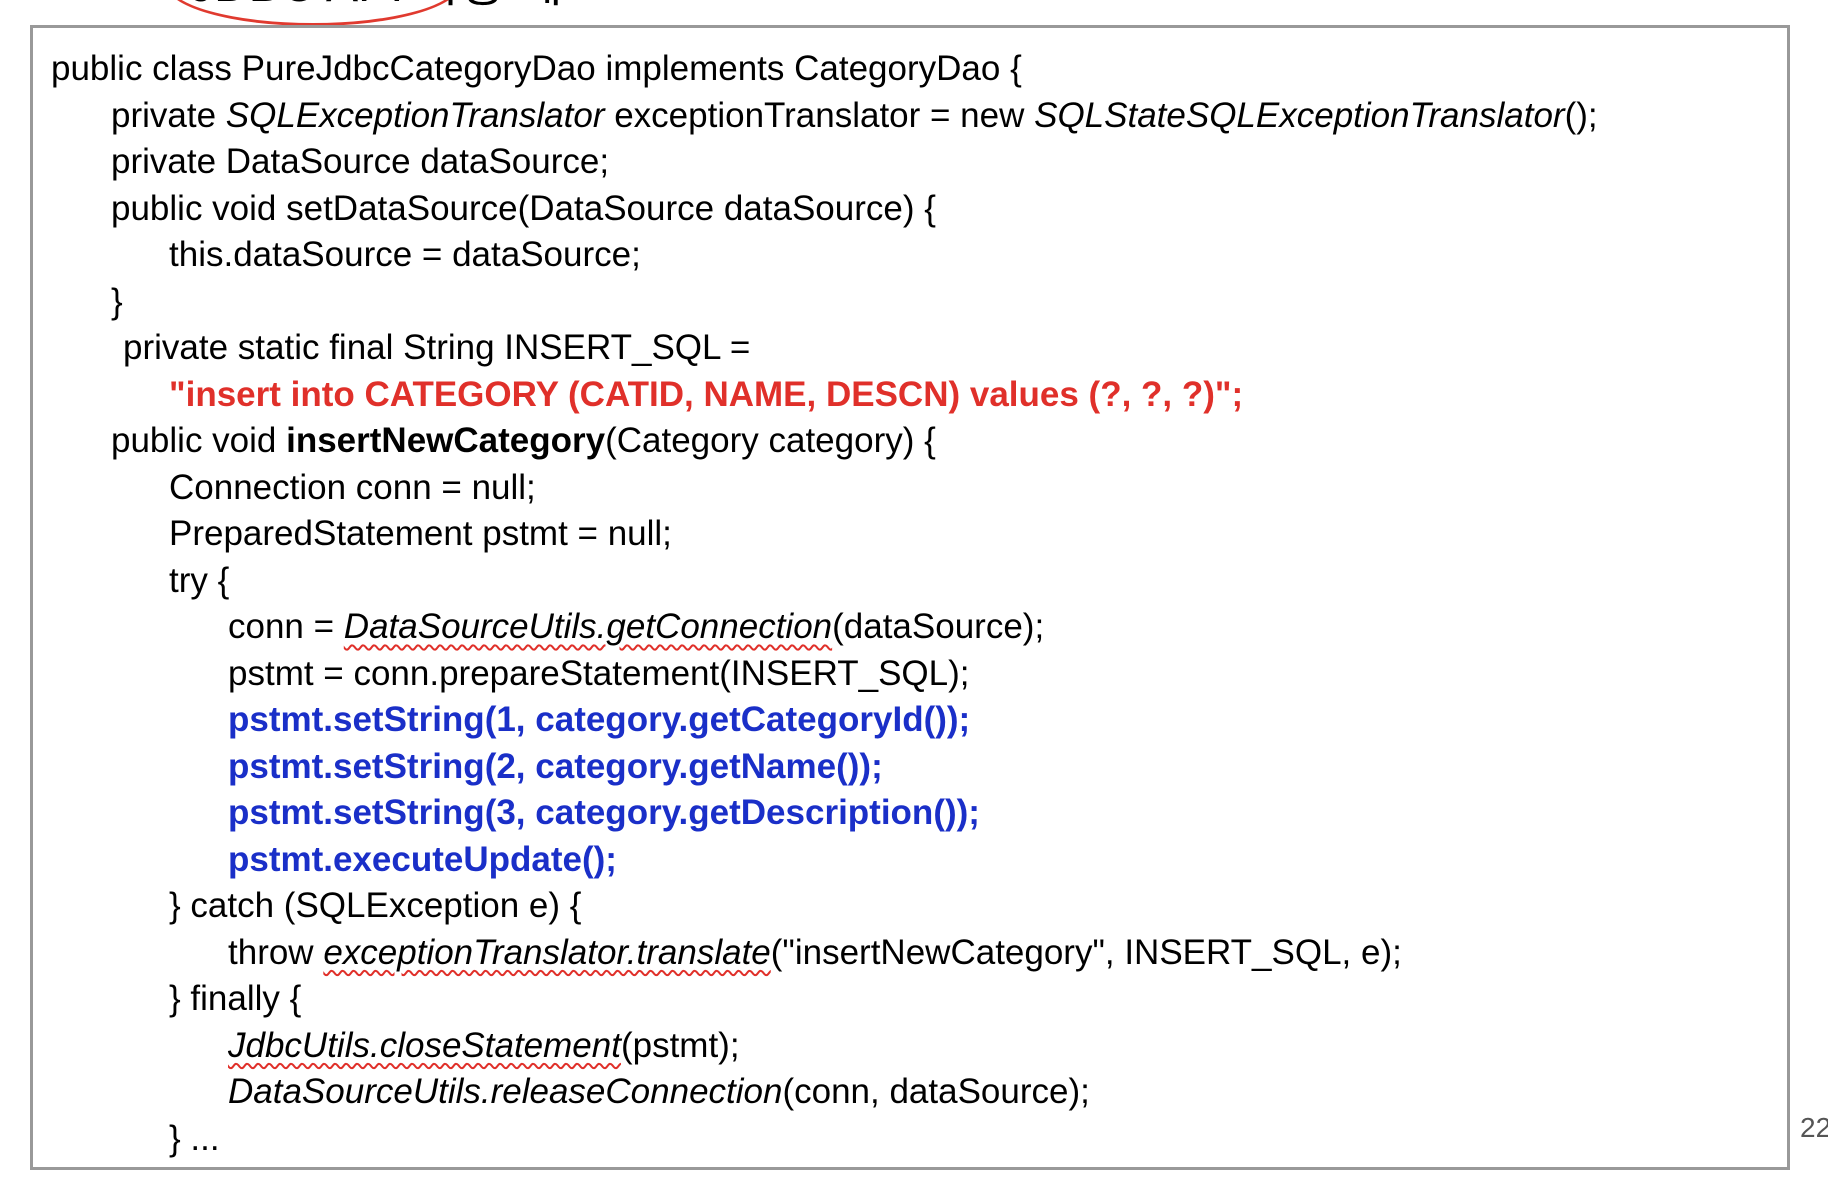 This screenshot has width=1828, height=1192. What do you see at coordinates (235, 998) in the screenshot?
I see `code-text: } finally {` at bounding box center [235, 998].